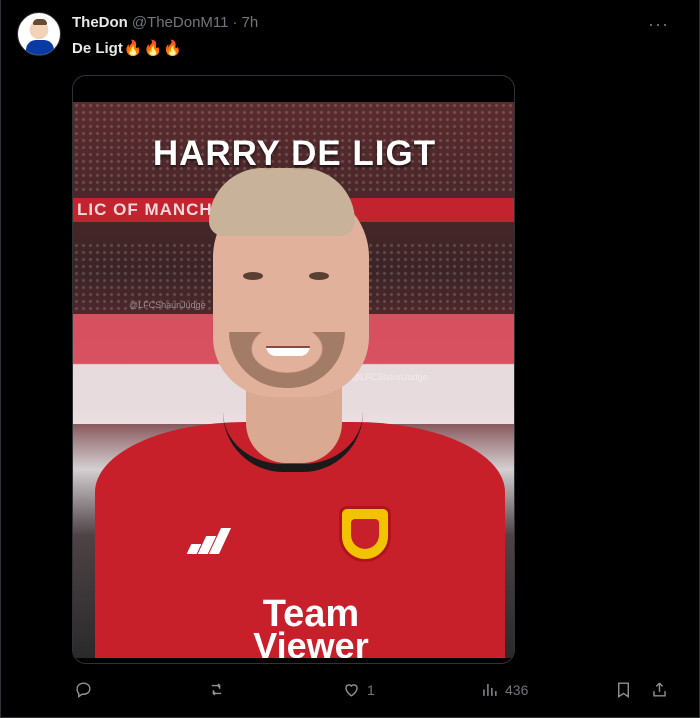 This screenshot has height=718, width=700. What do you see at coordinates (658, 24) in the screenshot?
I see `more-options-icon: ···` at bounding box center [658, 24].